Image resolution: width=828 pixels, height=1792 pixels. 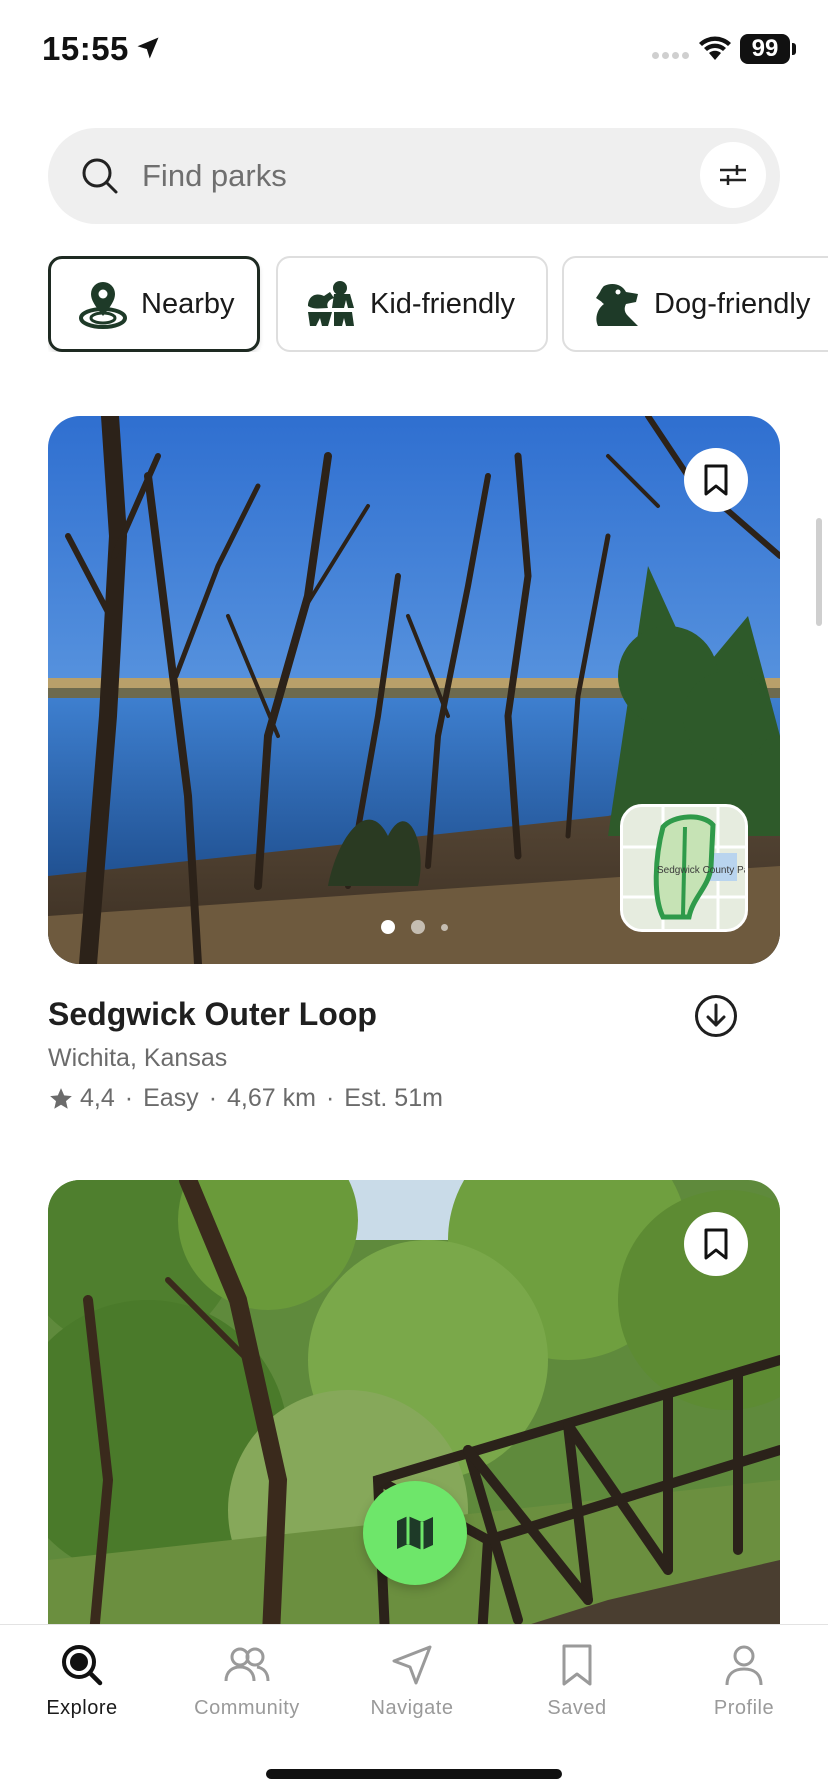 What do you see at coordinates (138, 1058) in the screenshot?
I see `trail-location: Wichita, Kansas` at bounding box center [138, 1058].